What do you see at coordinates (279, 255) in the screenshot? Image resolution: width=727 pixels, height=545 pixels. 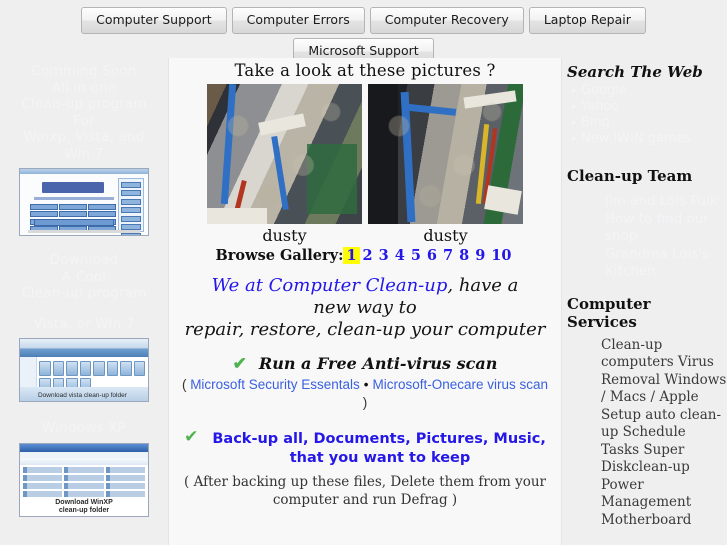 I see `browse-gallery-label: Browse Gallery:` at bounding box center [279, 255].